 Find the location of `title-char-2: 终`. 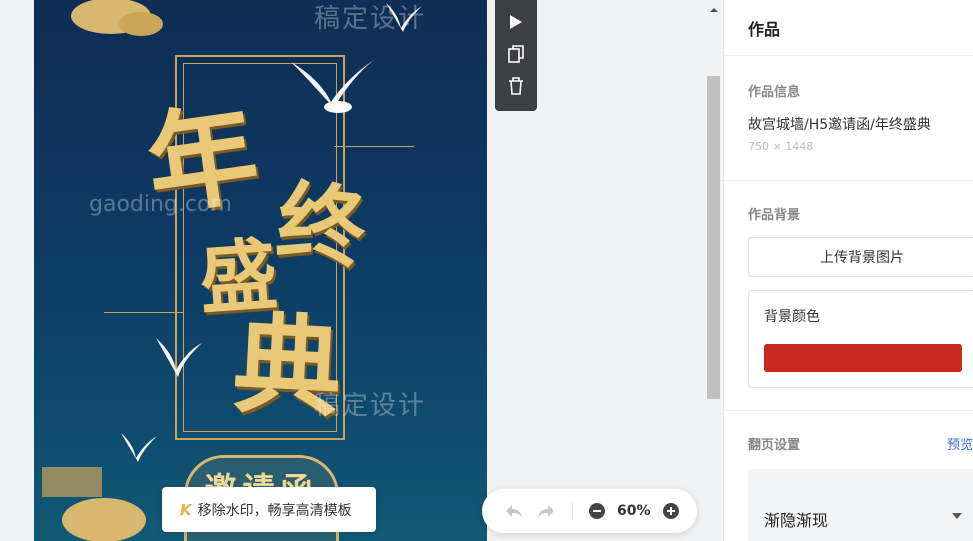

title-char-2: 终 is located at coordinates (321, 225).